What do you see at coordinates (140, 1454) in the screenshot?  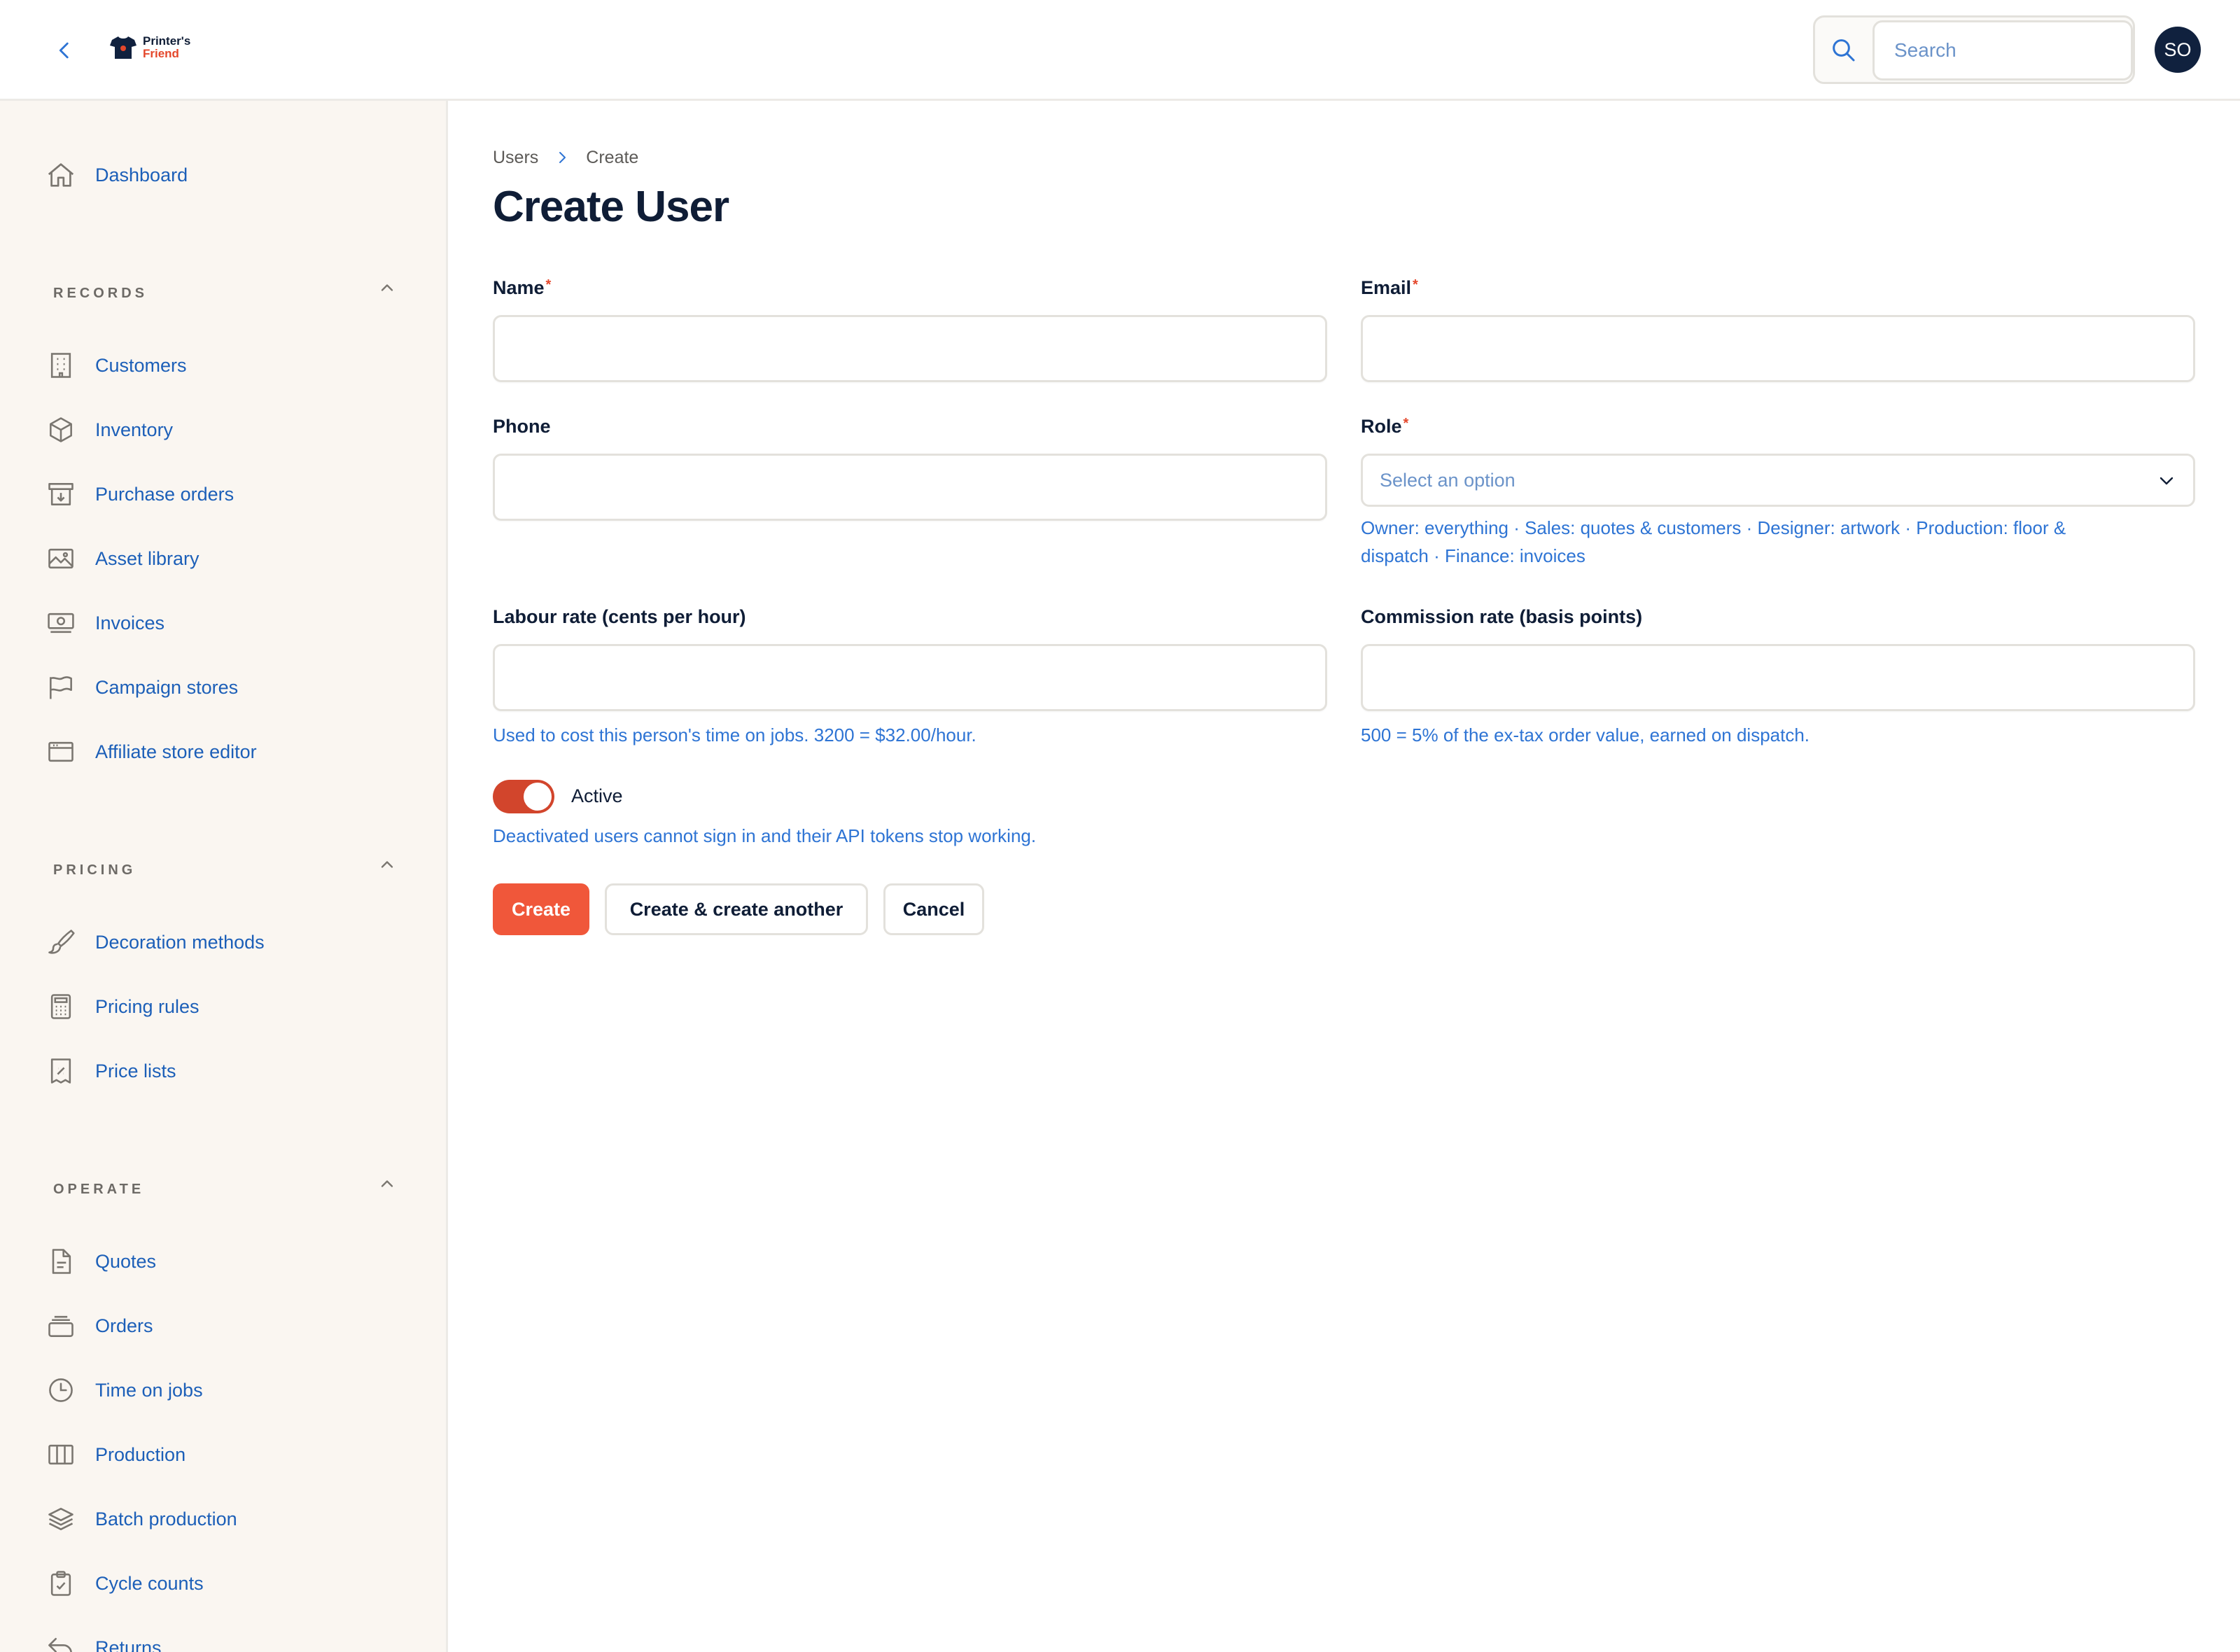 I see `sidebar-item-label: Production` at bounding box center [140, 1454].